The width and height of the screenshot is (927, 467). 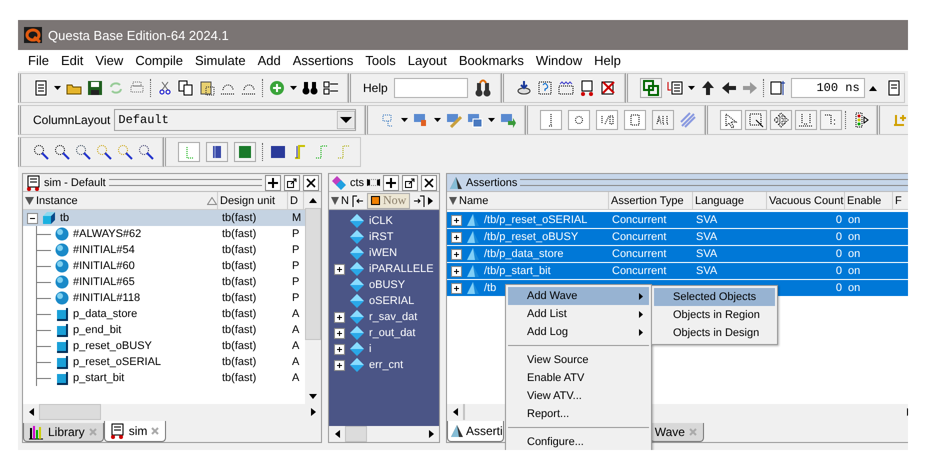 I want to click on column-header: Assertion Type, so click(x=647, y=200).